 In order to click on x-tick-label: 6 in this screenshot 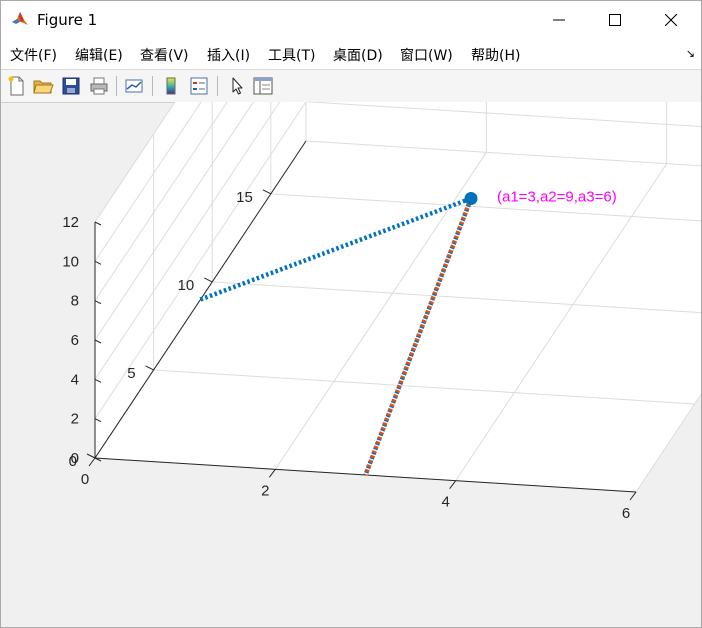, I will do `click(626, 513)`.